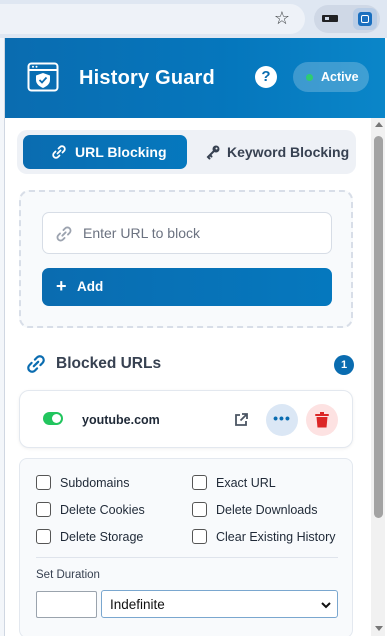  What do you see at coordinates (109, 363) in the screenshot?
I see `blocked-urls-title: Blocked URLs` at bounding box center [109, 363].